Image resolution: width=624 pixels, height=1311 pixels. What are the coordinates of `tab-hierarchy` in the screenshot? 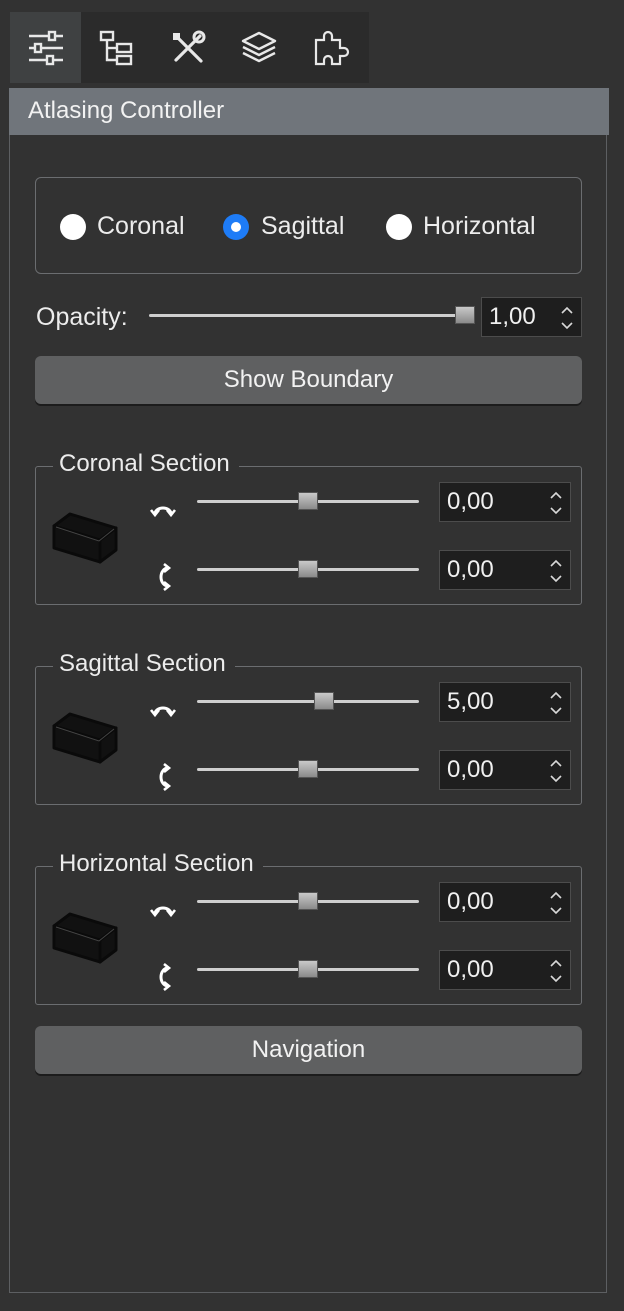 It's located at (116, 47).